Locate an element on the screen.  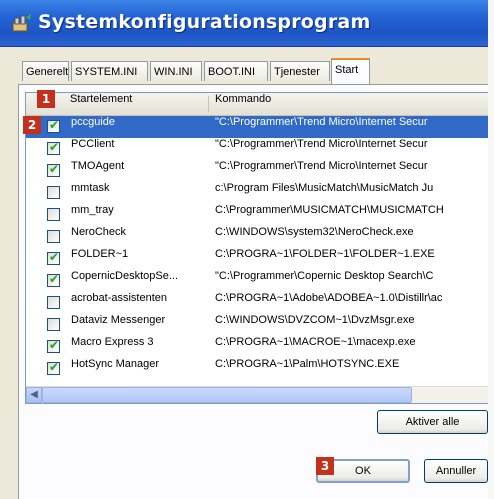
callout-badge-3: 3 is located at coordinates (325, 466).